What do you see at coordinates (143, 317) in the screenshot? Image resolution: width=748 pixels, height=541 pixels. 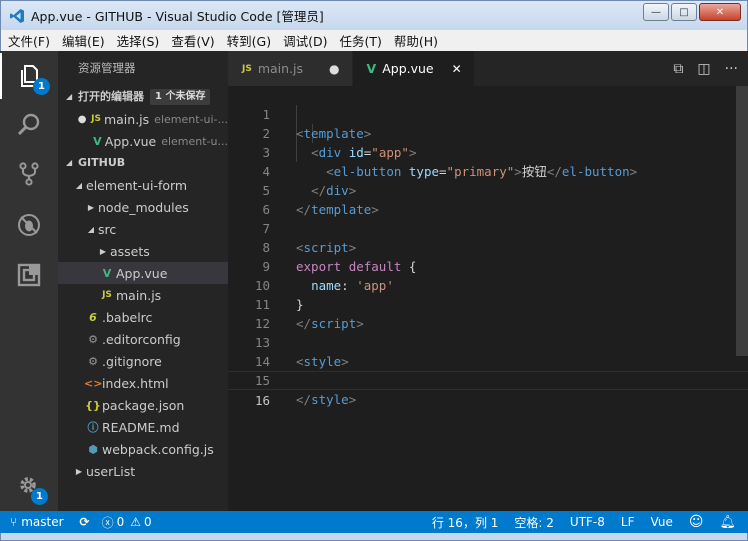 I see `tree-file: 6 .babelrc` at bounding box center [143, 317].